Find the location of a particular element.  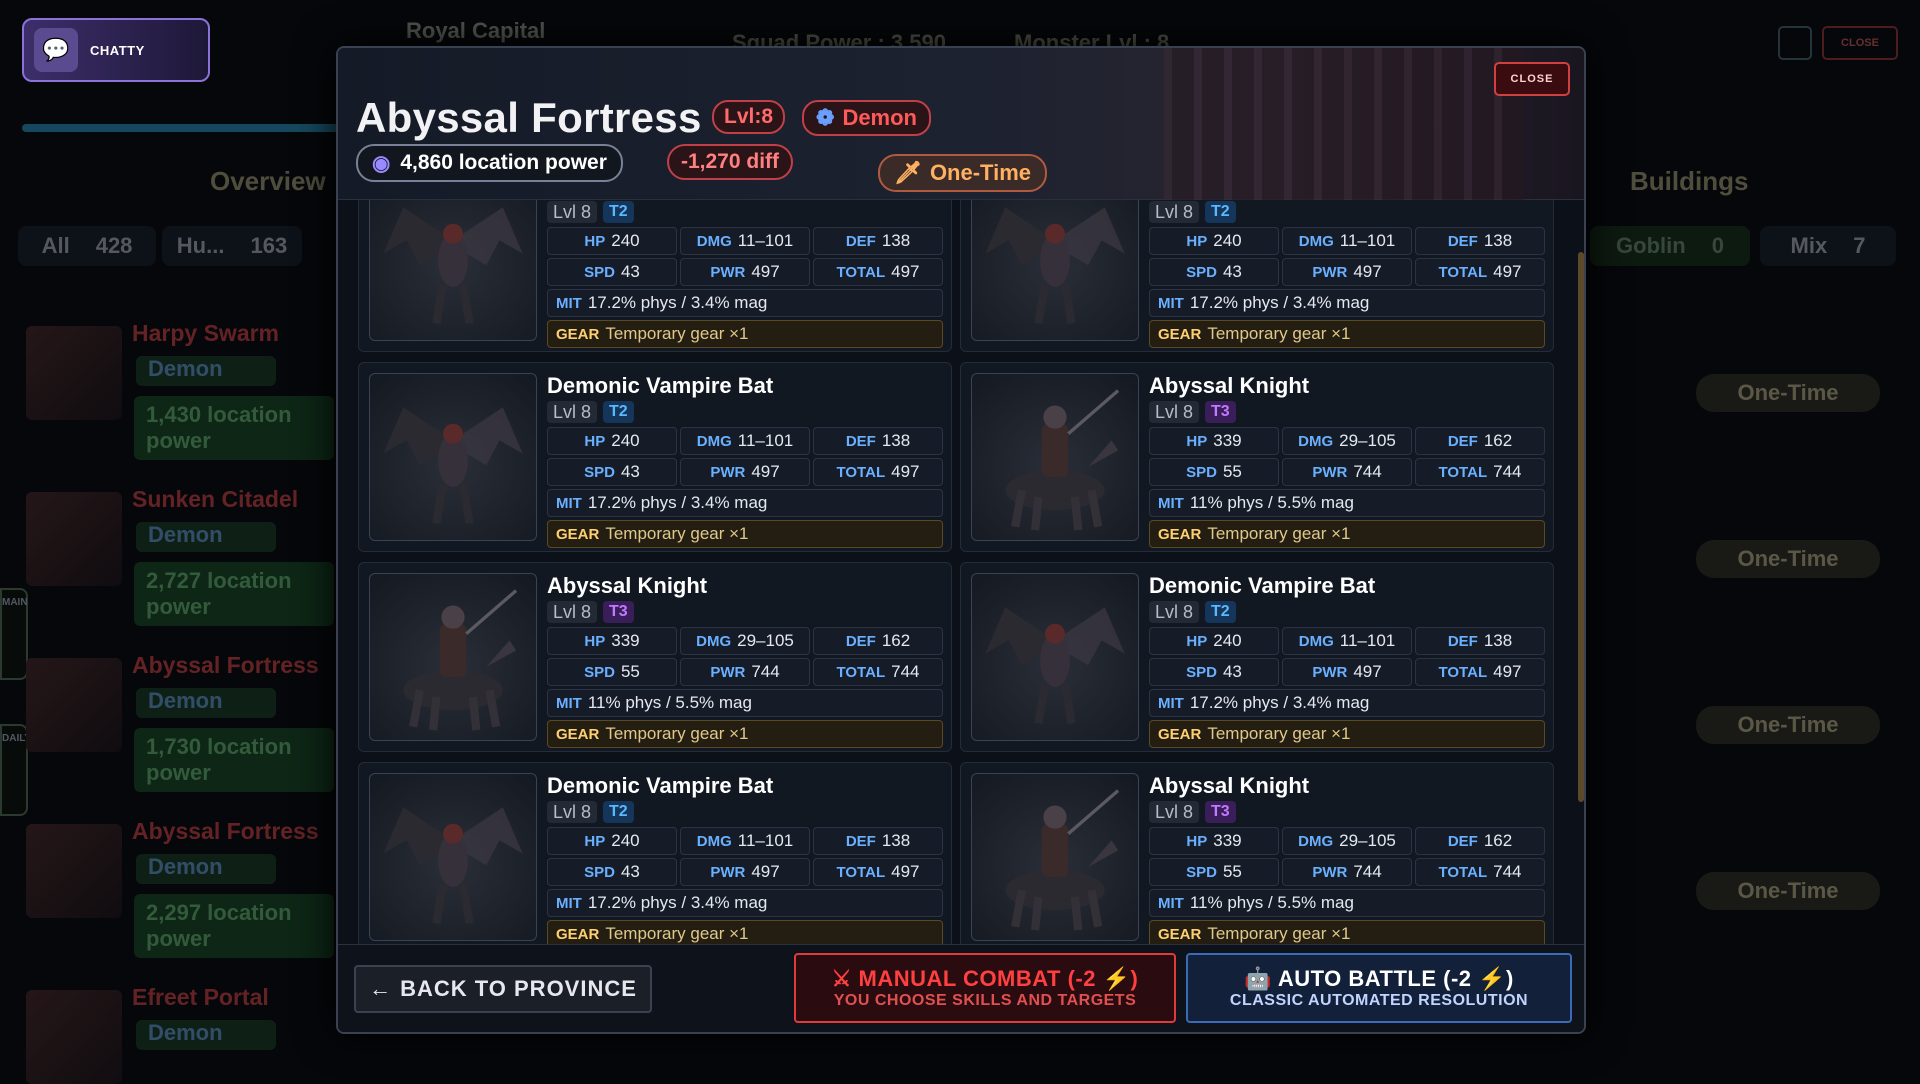

close-button: CLOSE is located at coordinates (1532, 79).